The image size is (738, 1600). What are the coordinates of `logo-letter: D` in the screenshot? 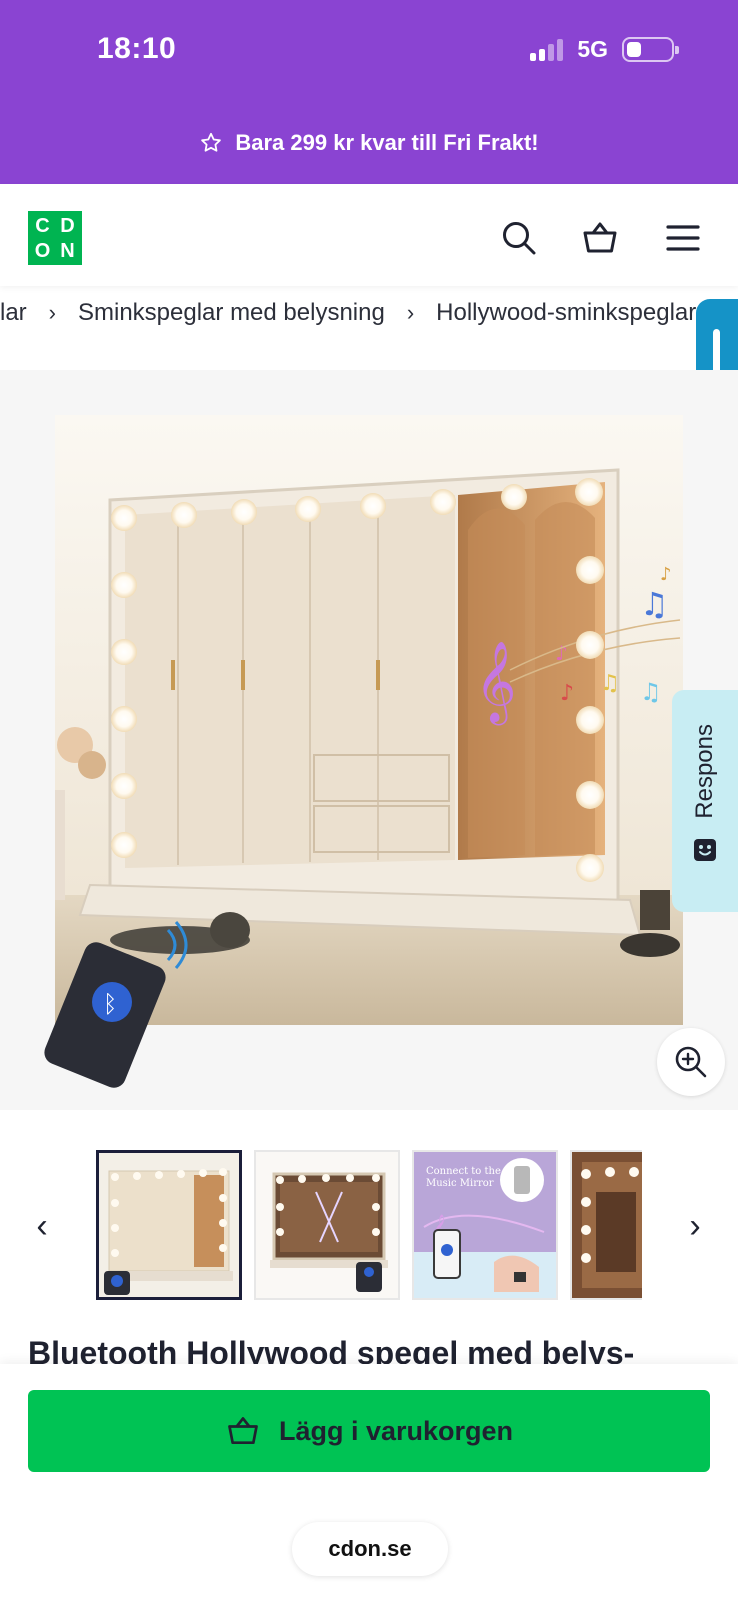 It's located at (67, 225).